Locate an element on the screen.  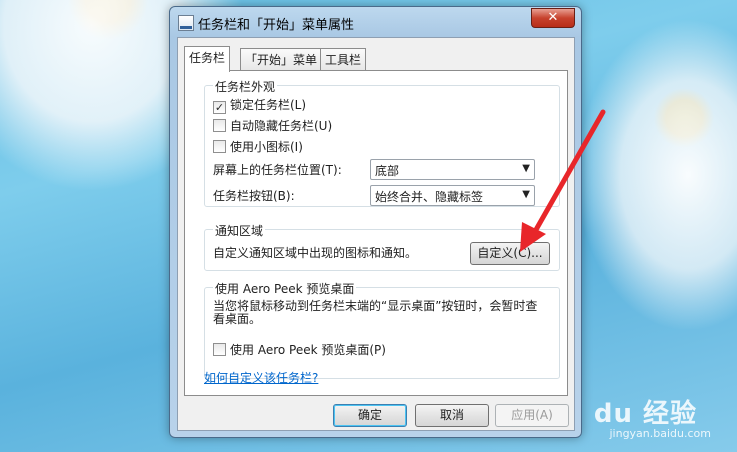
arrow-head-icon is located at coordinates (533, 237).